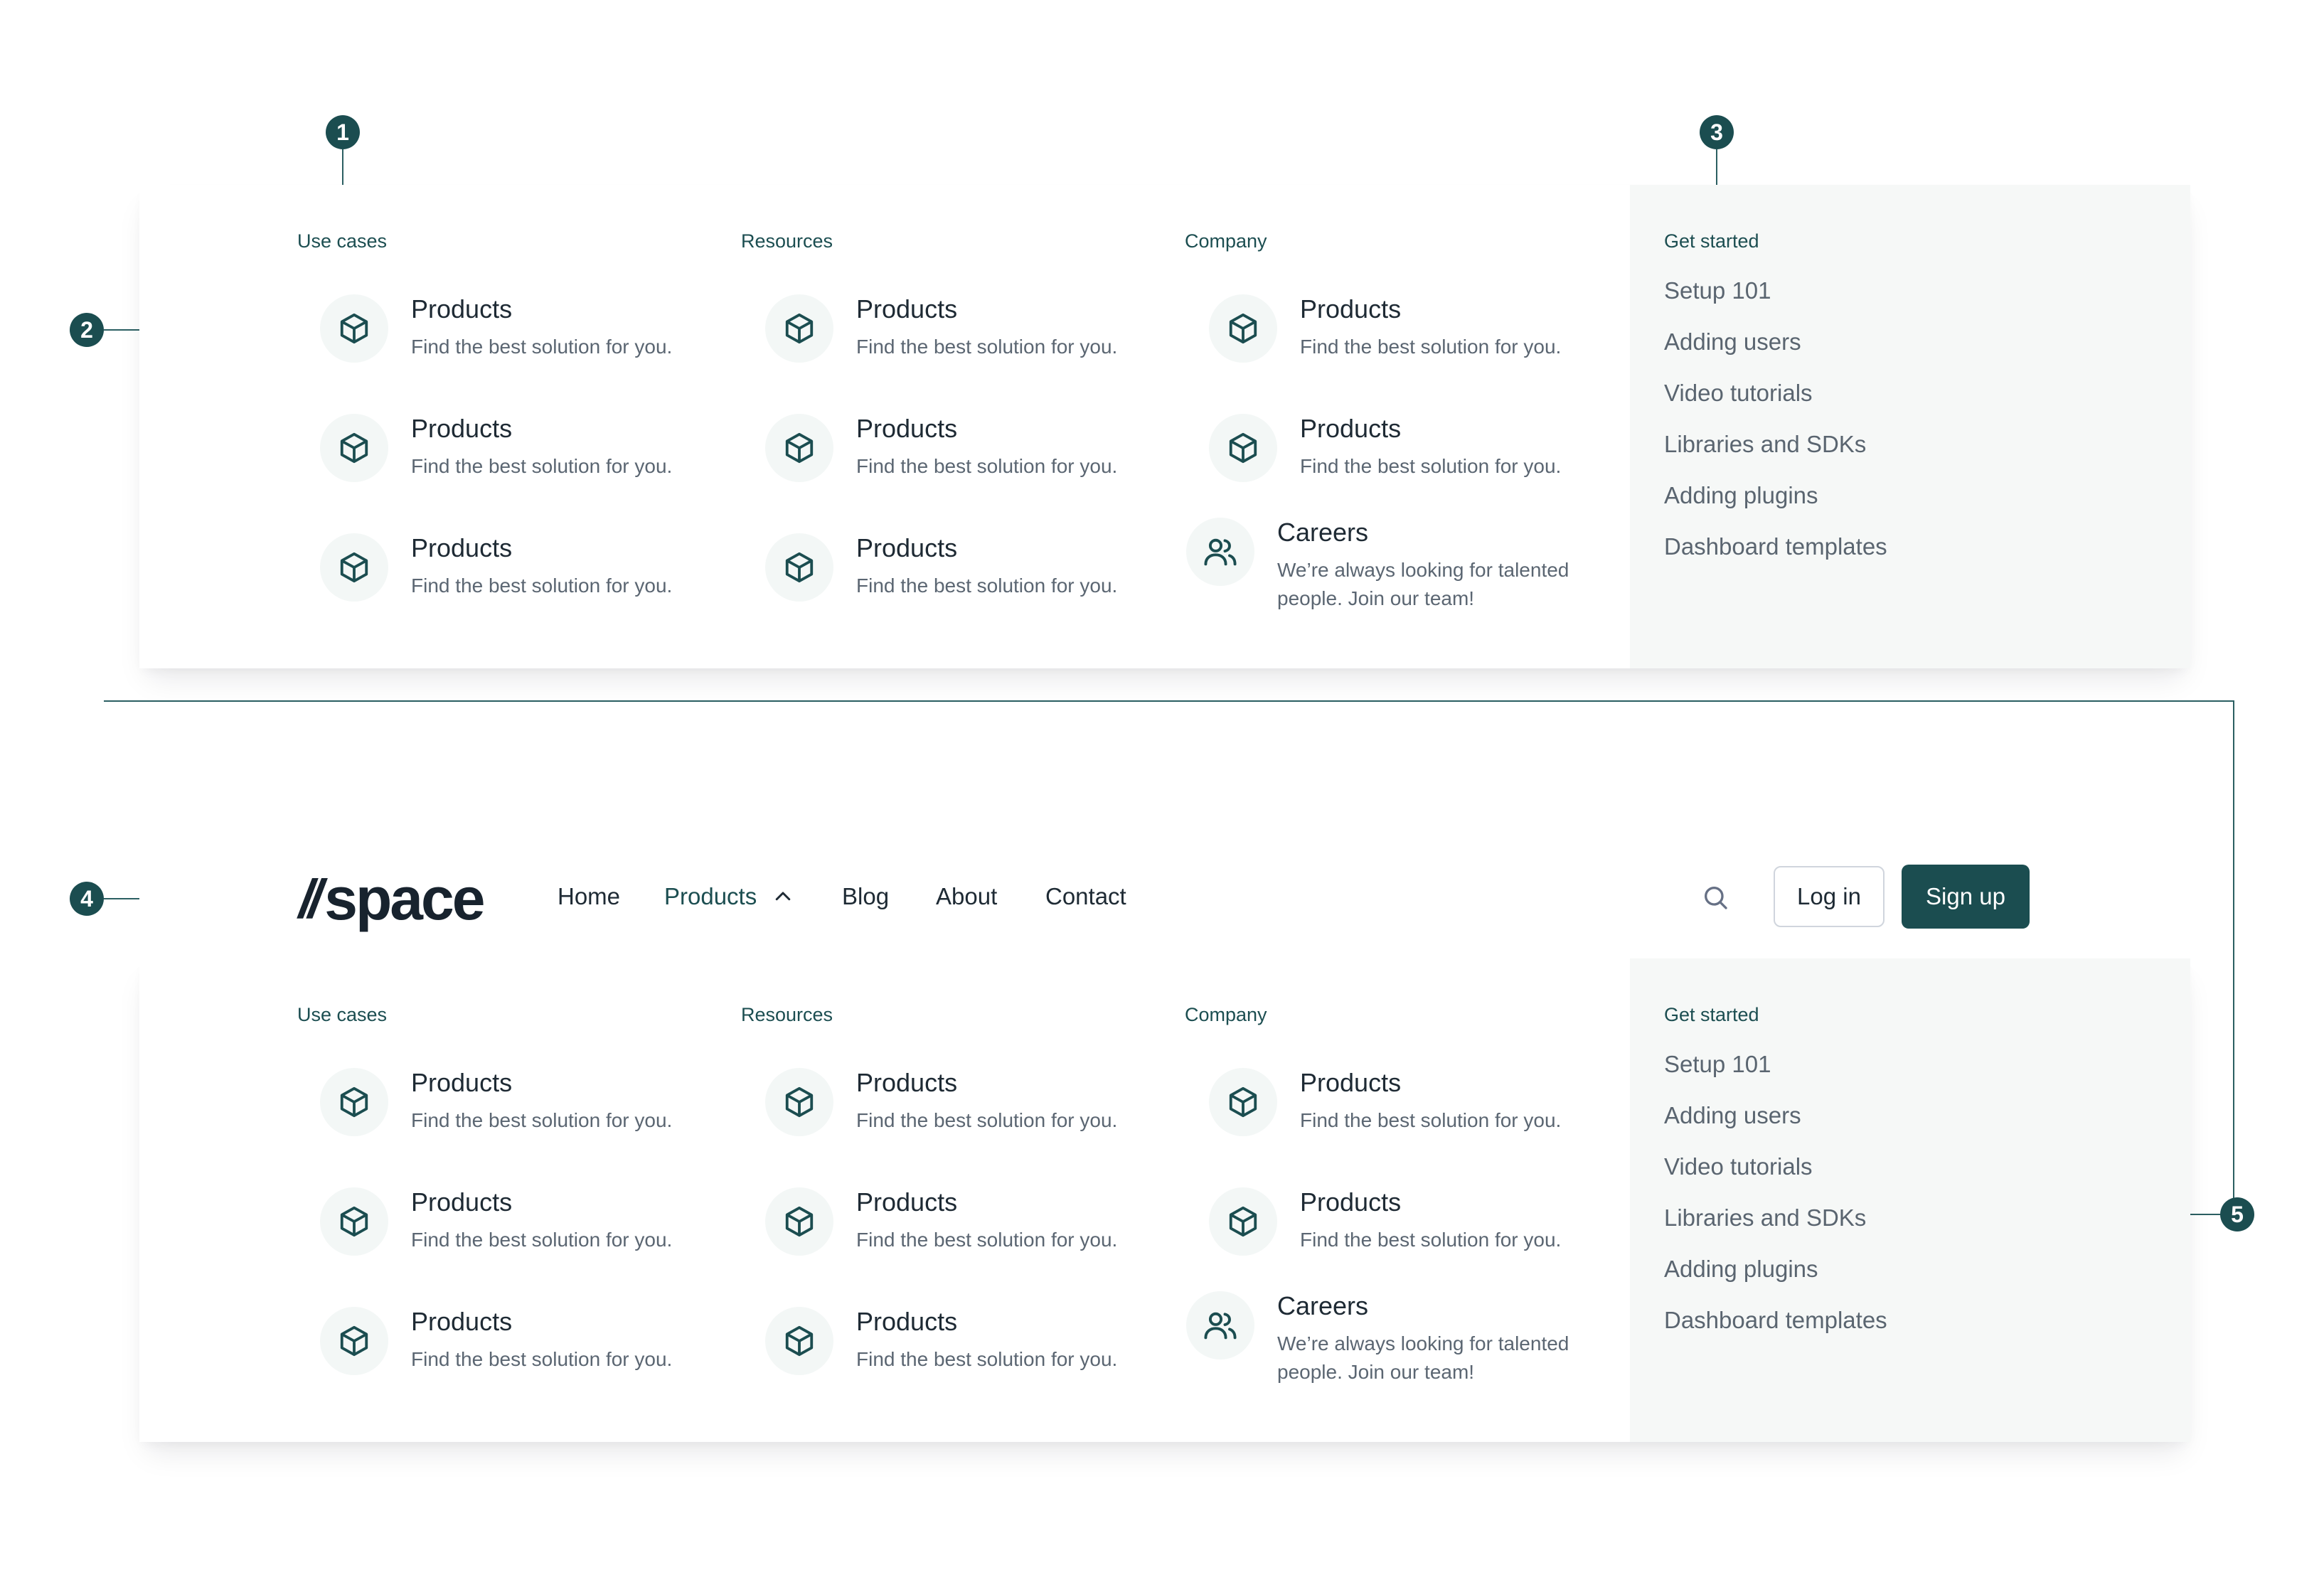 The height and width of the screenshot is (1587, 2324). What do you see at coordinates (311, 899) in the screenshot?
I see `logo-mark: //` at bounding box center [311, 899].